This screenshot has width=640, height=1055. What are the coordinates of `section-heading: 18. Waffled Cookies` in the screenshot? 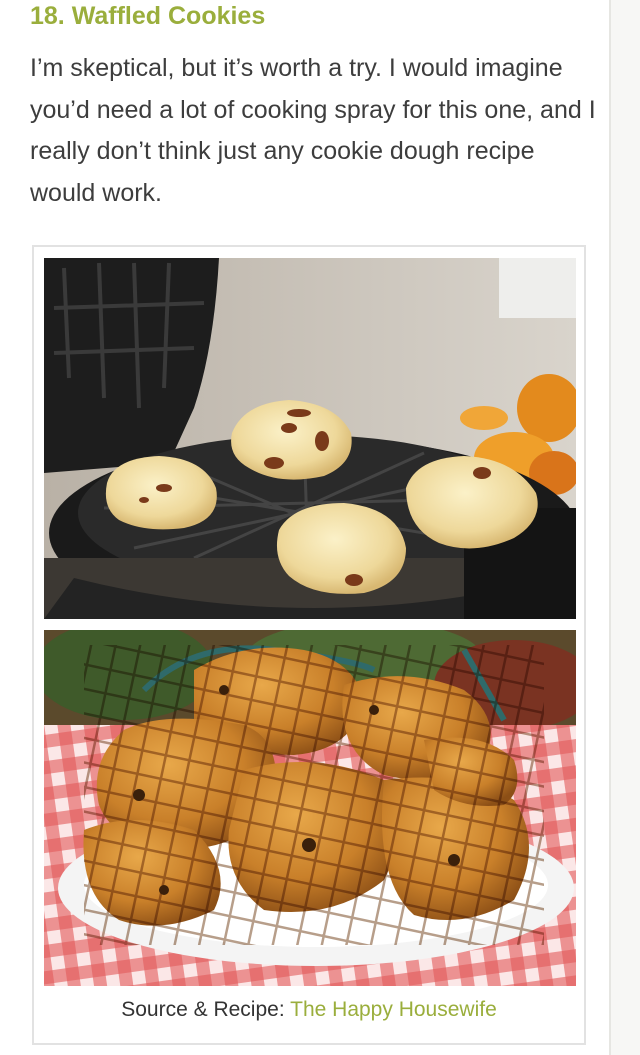 It's located at (148, 16).